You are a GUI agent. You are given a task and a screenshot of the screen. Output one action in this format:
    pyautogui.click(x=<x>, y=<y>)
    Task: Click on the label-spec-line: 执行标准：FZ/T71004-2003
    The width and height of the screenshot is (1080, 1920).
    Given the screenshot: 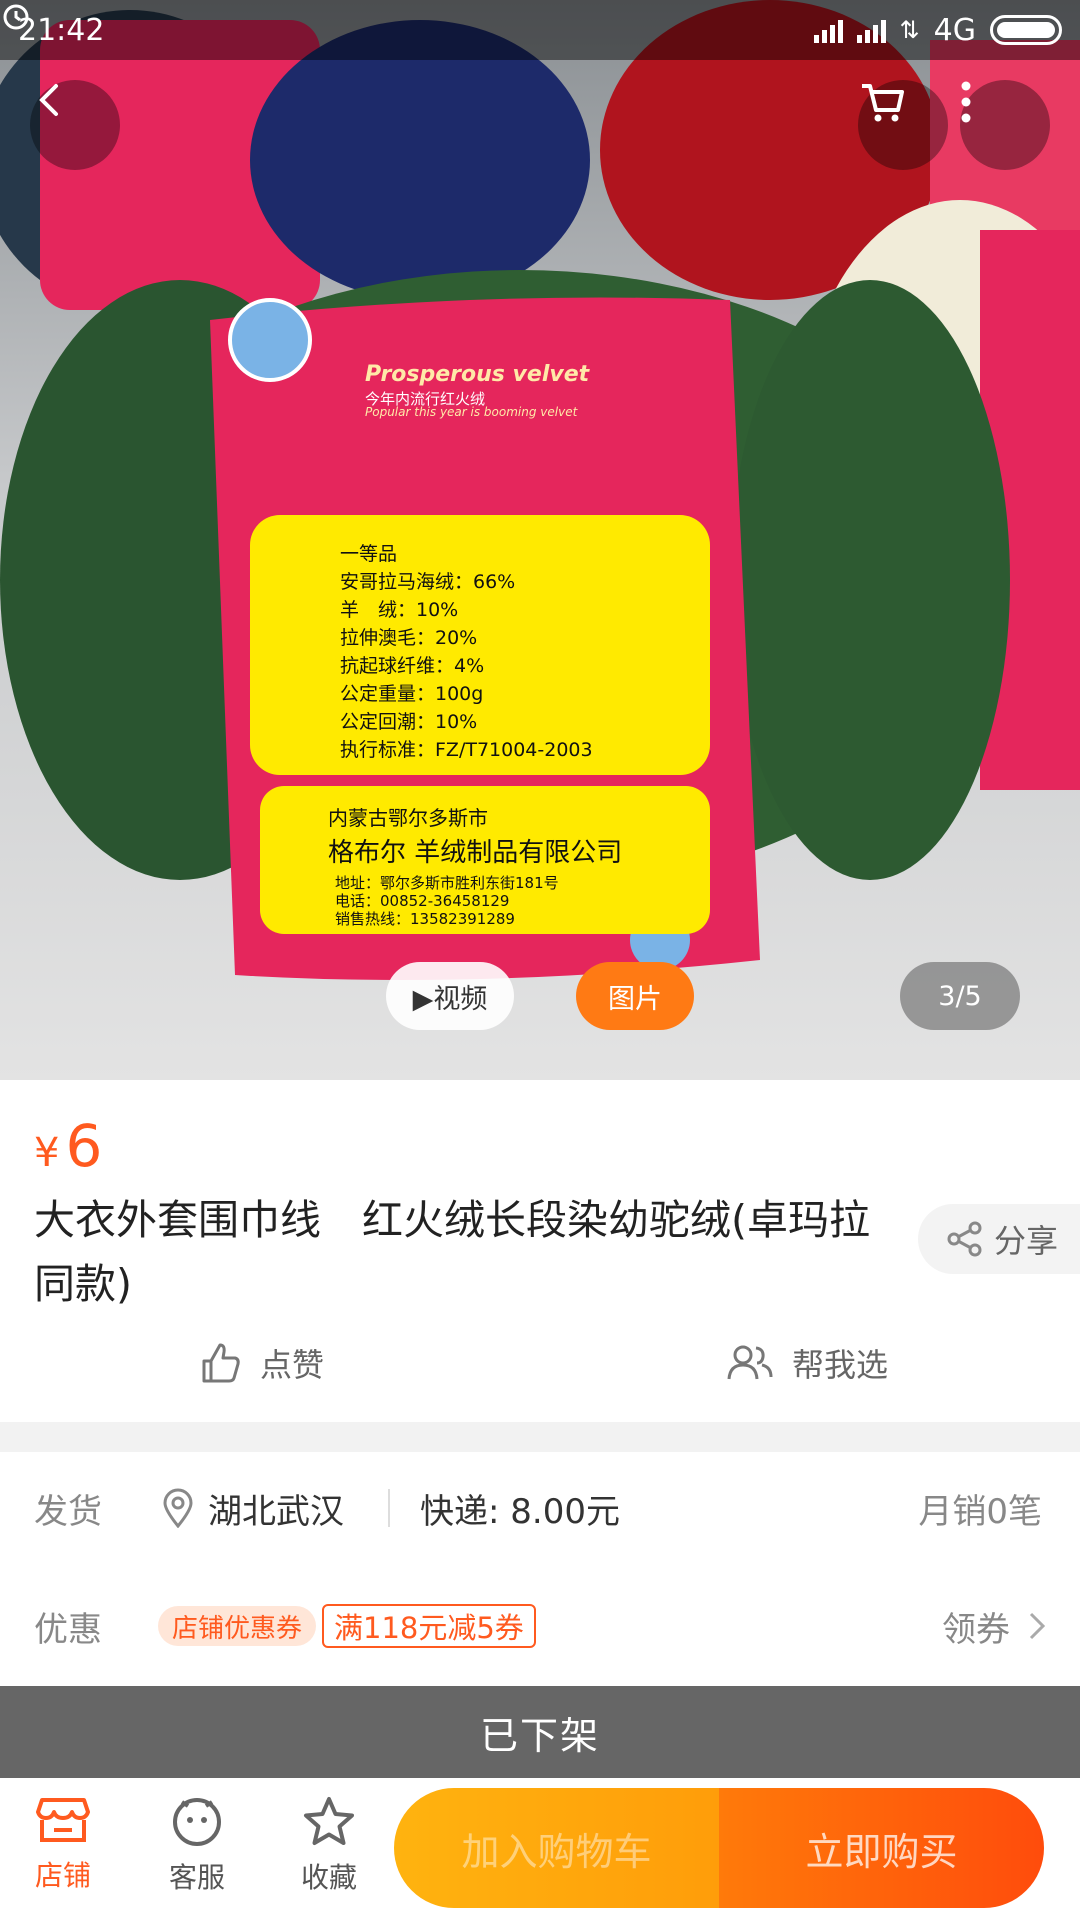 What is the action you would take?
    pyautogui.click(x=466, y=750)
    